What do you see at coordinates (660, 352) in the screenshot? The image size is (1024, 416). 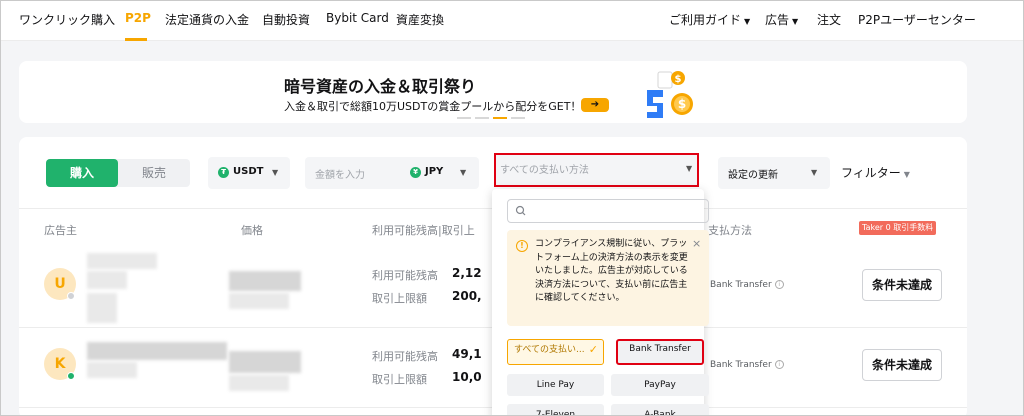 I see `option-bank-transfer: Bank Transfer` at bounding box center [660, 352].